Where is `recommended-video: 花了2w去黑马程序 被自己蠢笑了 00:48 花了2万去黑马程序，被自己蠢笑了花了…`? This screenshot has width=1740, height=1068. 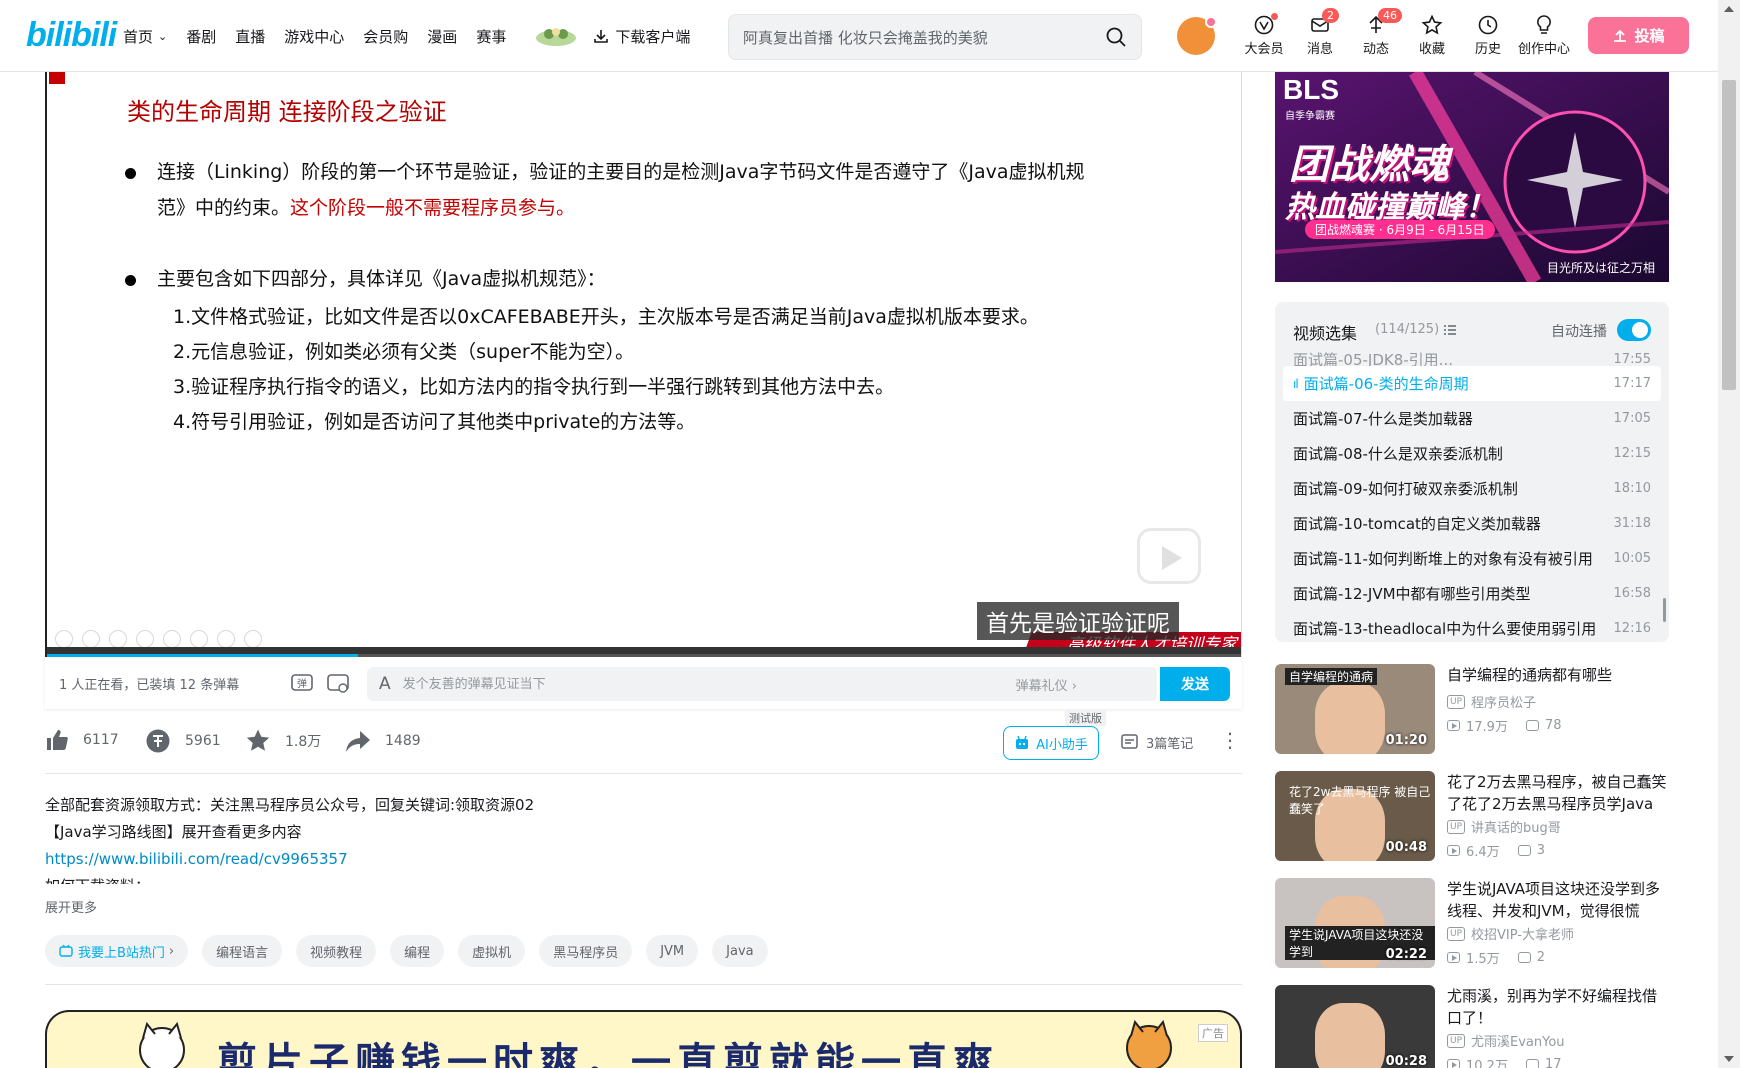
recommended-video: 花了2w去黑马程序 被自己蠢笑了 00:48 花了2万去黑马程序，被自己蠢笑了花了… is located at coordinates (1472, 824).